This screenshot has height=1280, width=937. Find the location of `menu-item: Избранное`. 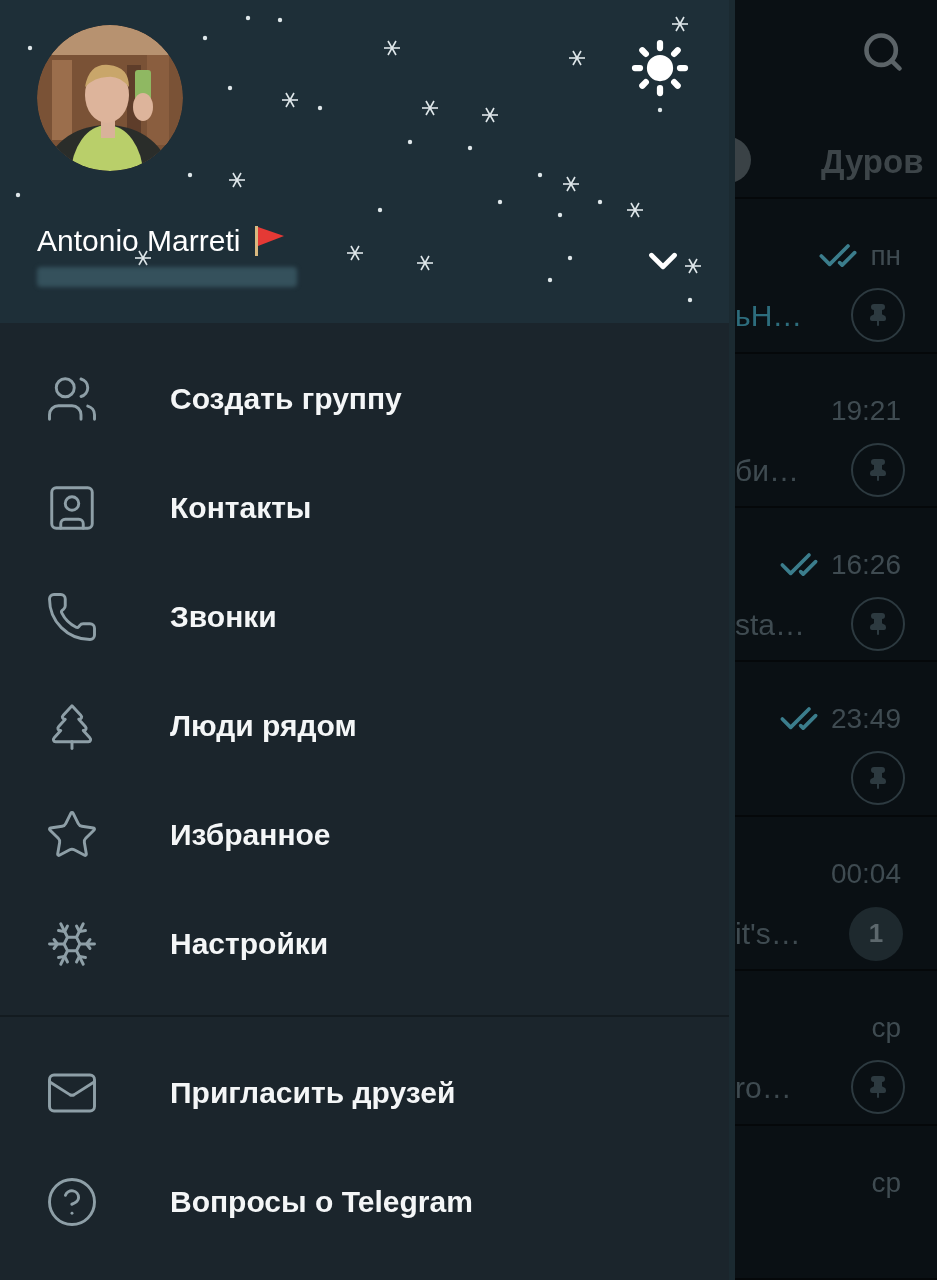

menu-item: Избранное is located at coordinates (364, 834).